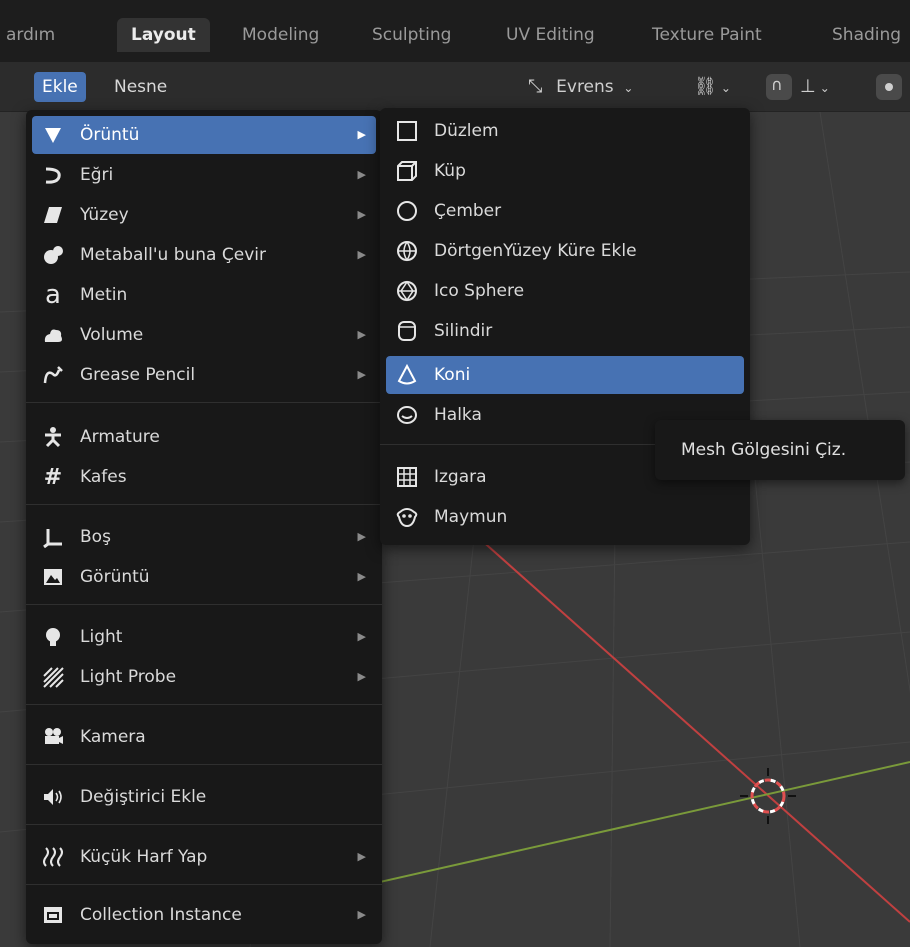  What do you see at coordinates (104, 215) in the screenshot?
I see `menu-item-label: Yüzey` at bounding box center [104, 215].